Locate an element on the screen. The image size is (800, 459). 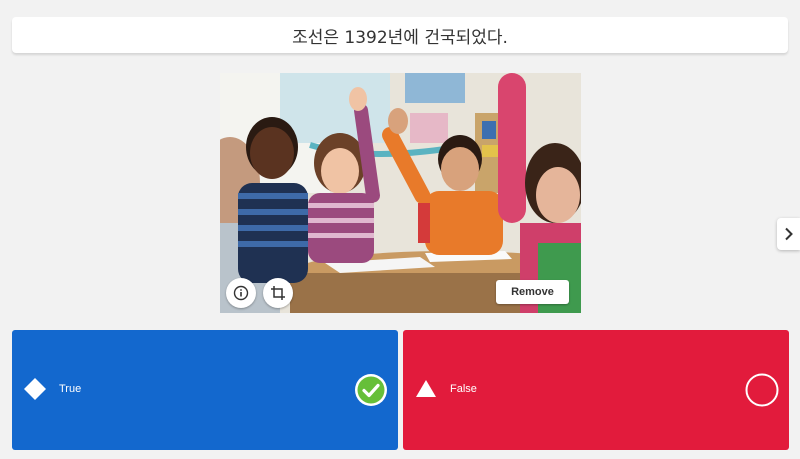
next-arrow-button is located at coordinates (788, 234).